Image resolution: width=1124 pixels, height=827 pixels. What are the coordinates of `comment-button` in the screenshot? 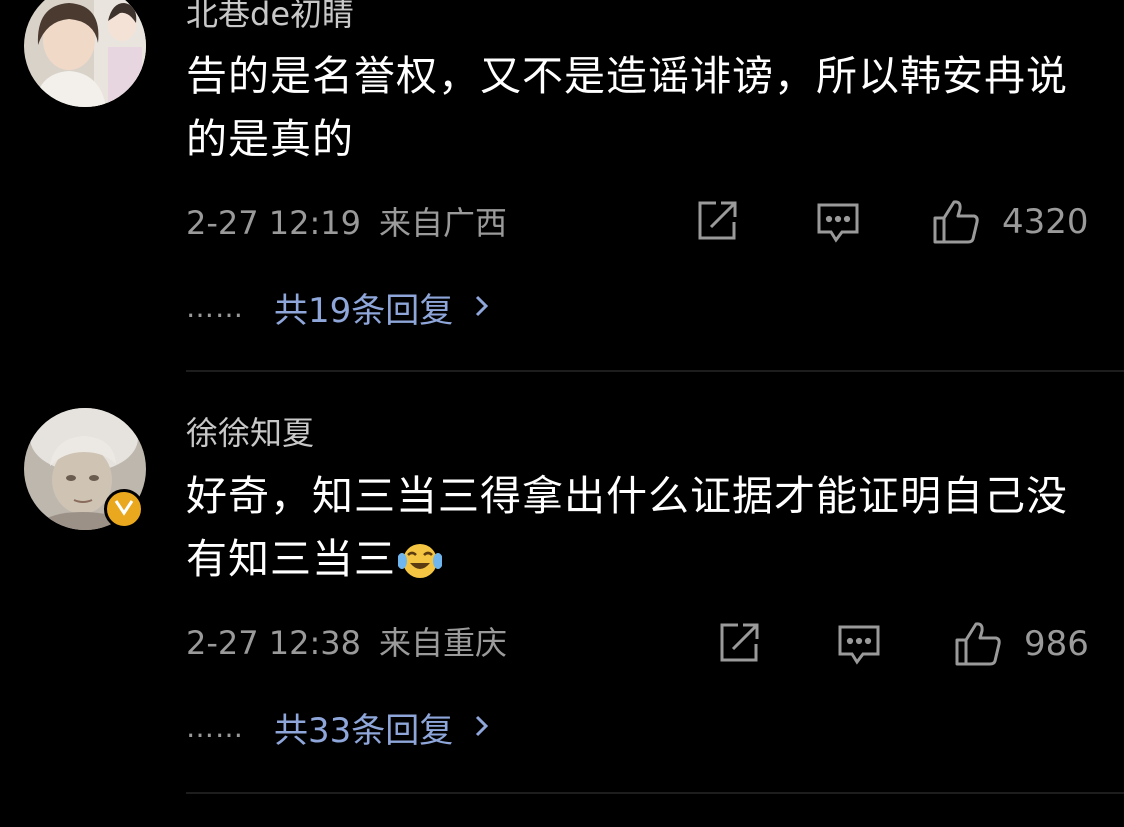 It's located at (859, 644).